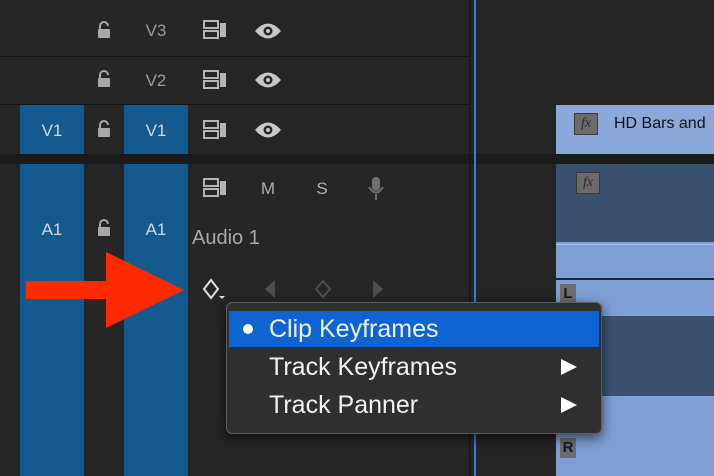 This screenshot has height=476, width=714. I want to click on video-clip: fx HD Bars and, so click(635, 129).